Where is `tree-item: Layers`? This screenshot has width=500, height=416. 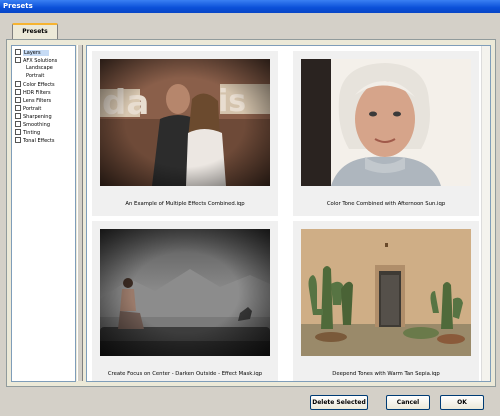 tree-item: Layers is located at coordinates (32, 52).